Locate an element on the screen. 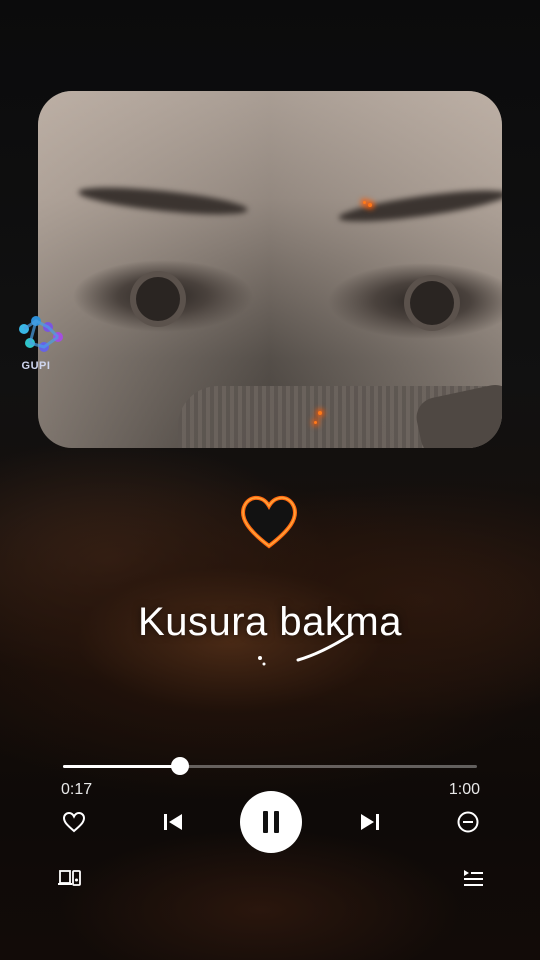 The image size is (540, 960). queue-icon is located at coordinates (473, 878).